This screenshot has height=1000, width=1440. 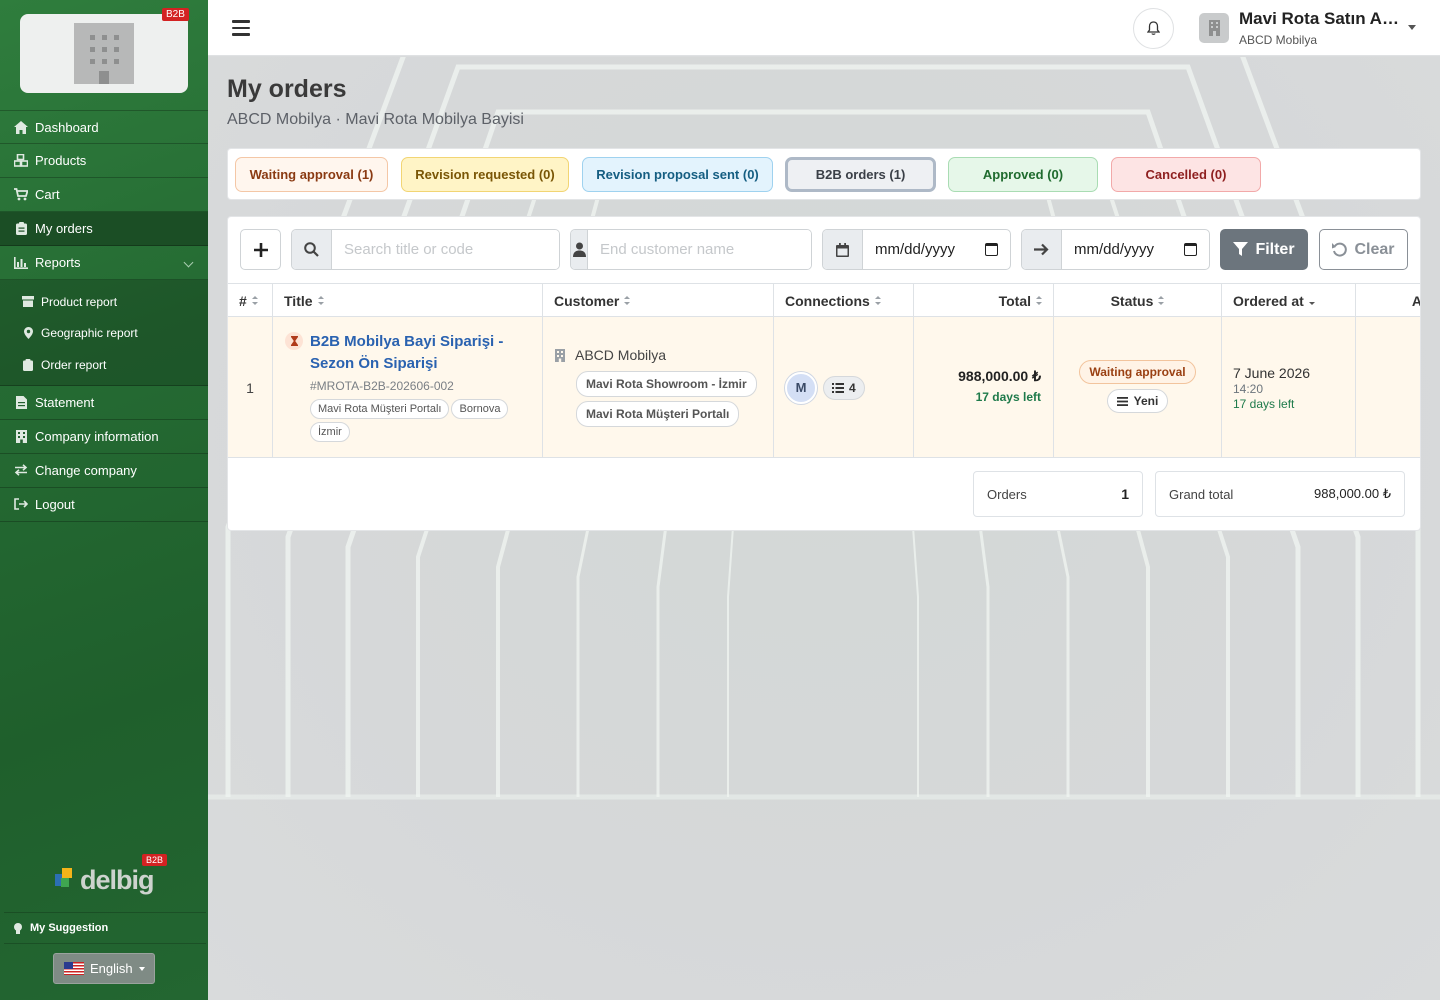 I want to click on notifications-button, so click(x=1153, y=28).